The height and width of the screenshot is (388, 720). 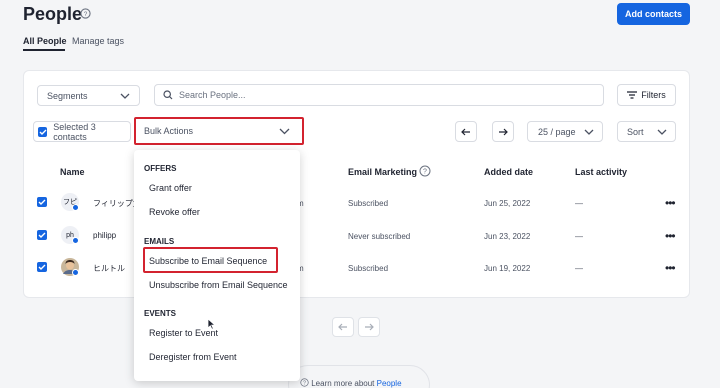 What do you see at coordinates (208, 261) in the screenshot?
I see `menu-item-subscribe-email-sequence: Subscribe to Email Sequence` at bounding box center [208, 261].